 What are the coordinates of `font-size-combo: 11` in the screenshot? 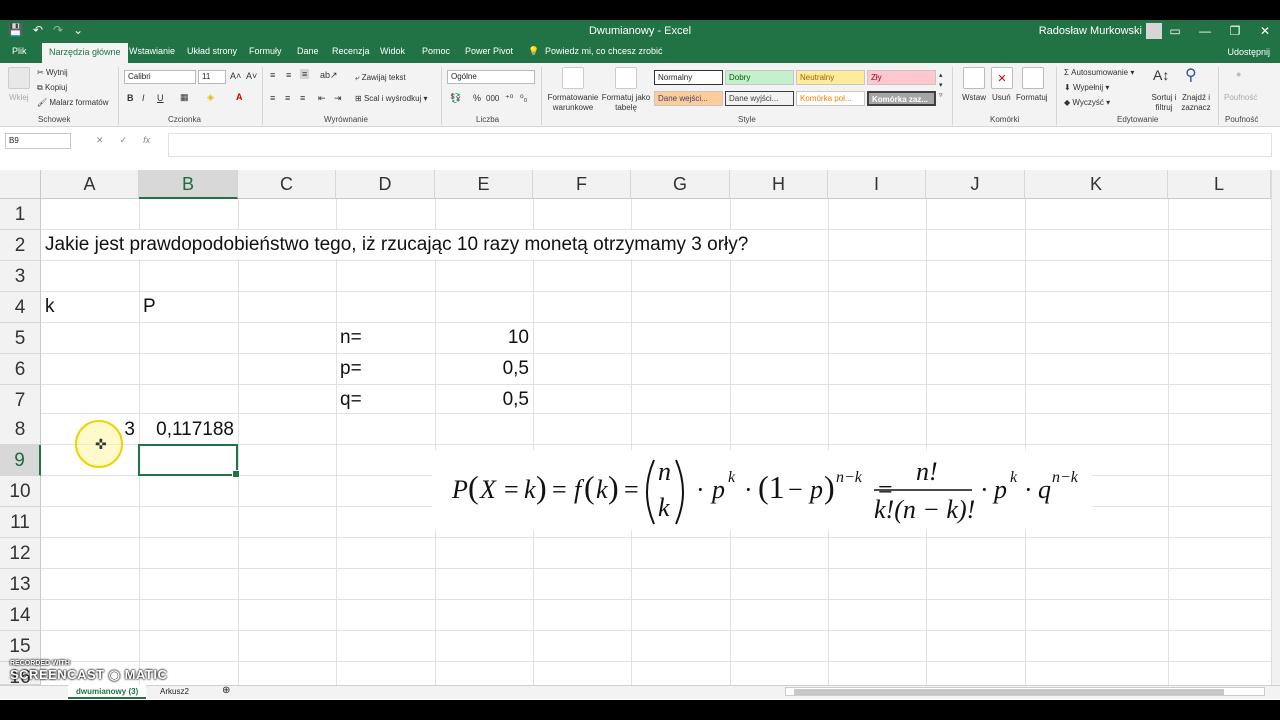 It's located at (212, 77).